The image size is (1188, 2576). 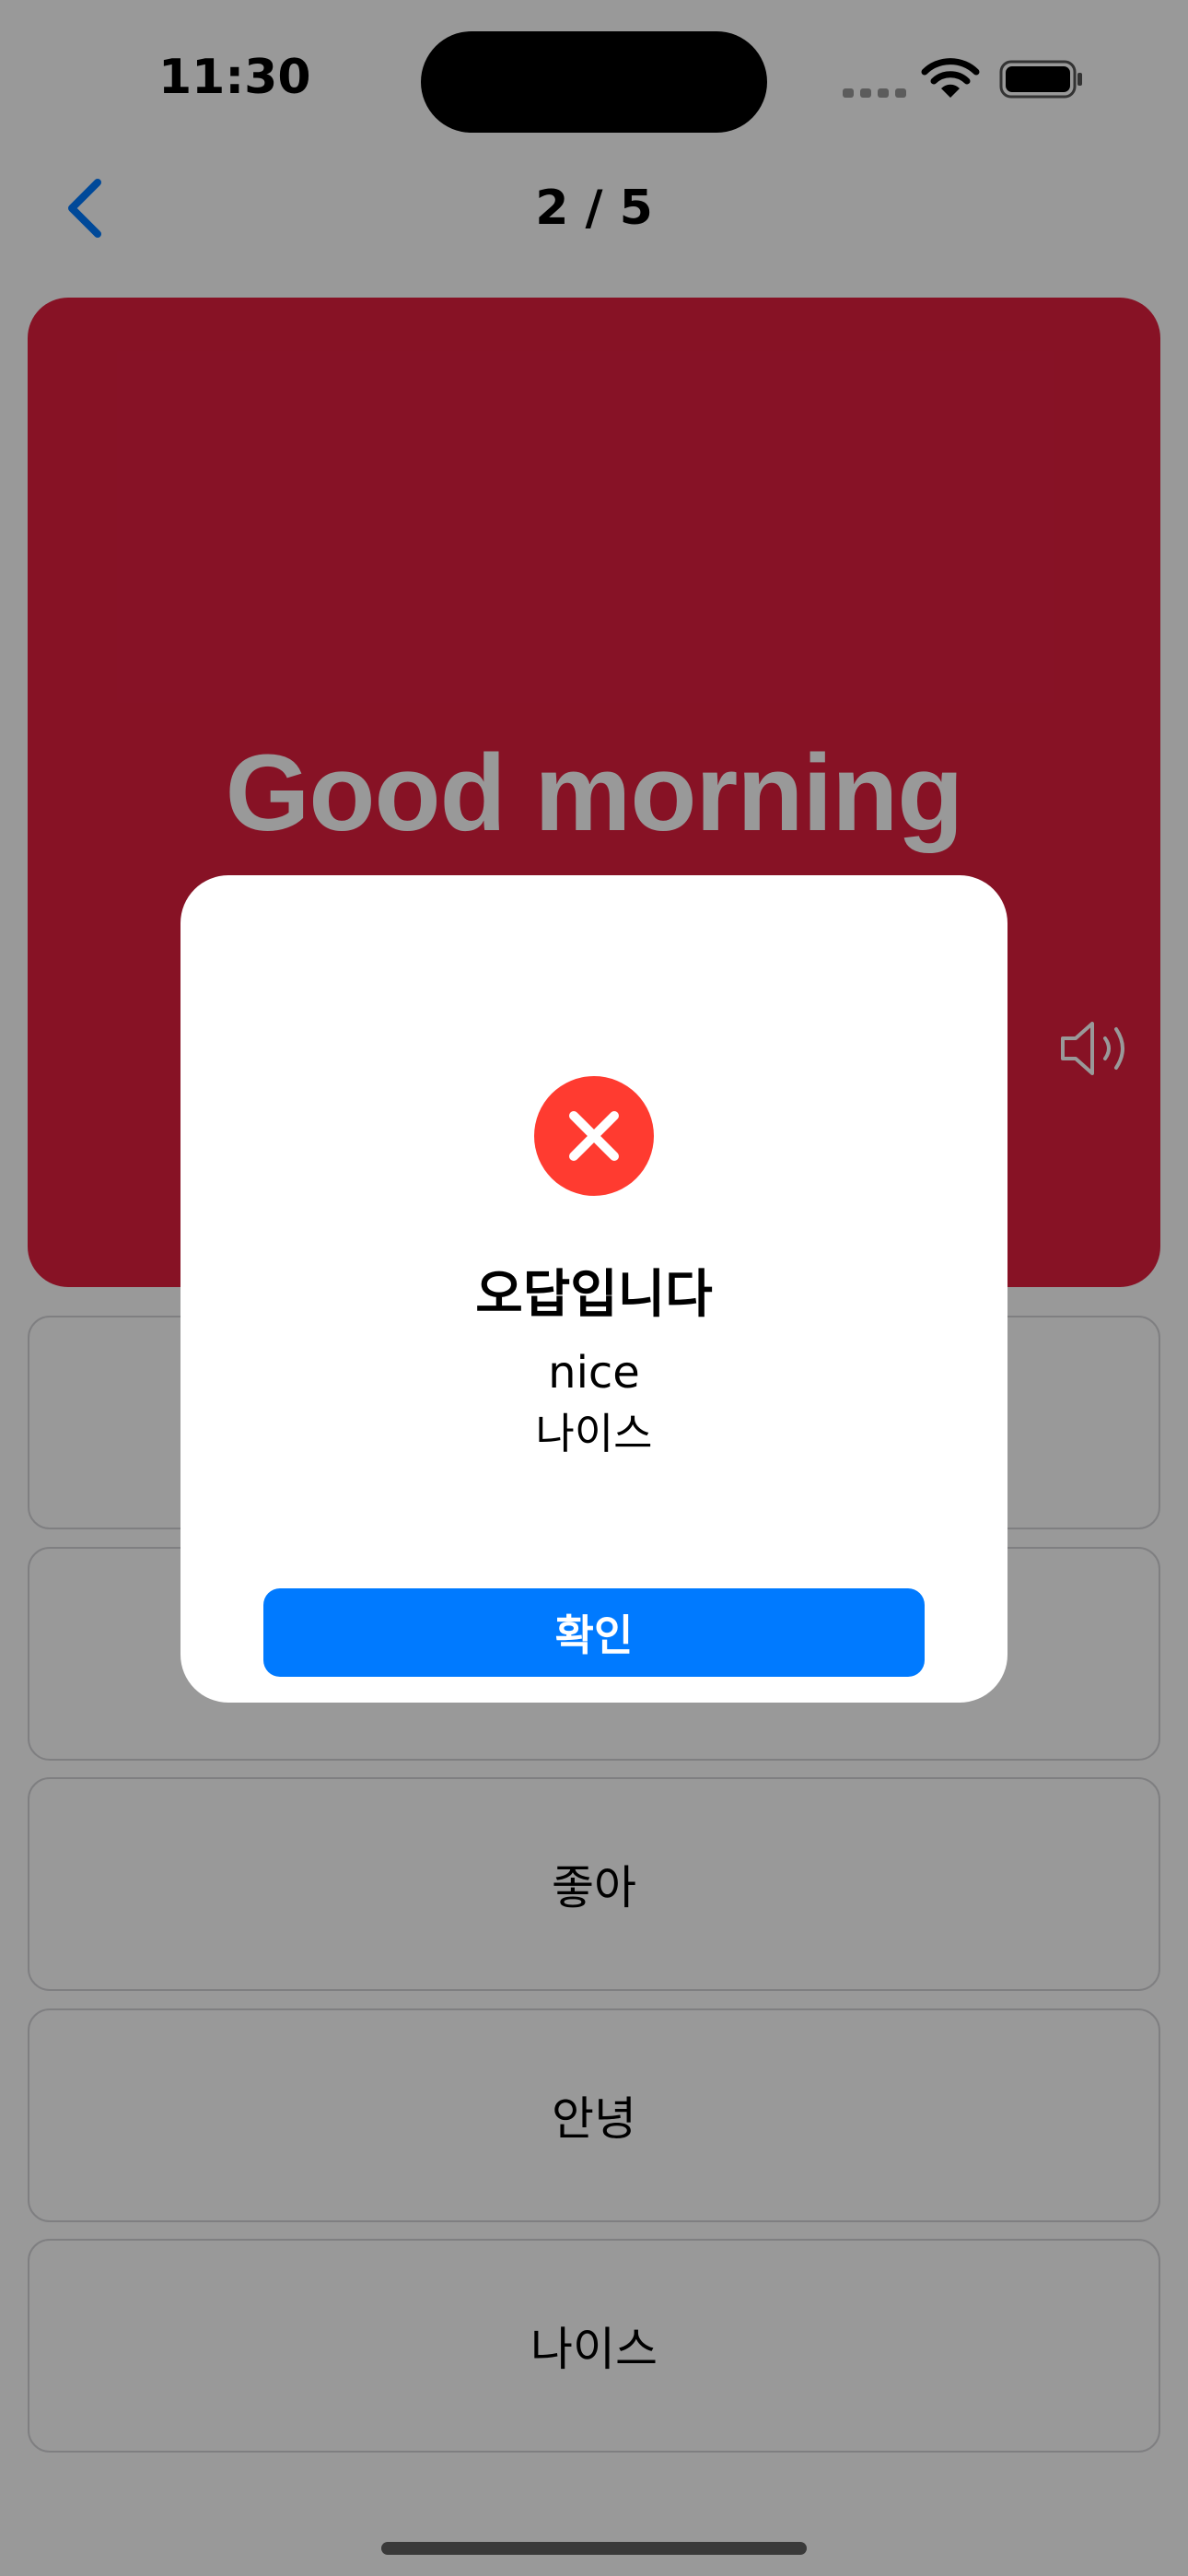 I want to click on correct-answer: nice, so click(x=594, y=1373).